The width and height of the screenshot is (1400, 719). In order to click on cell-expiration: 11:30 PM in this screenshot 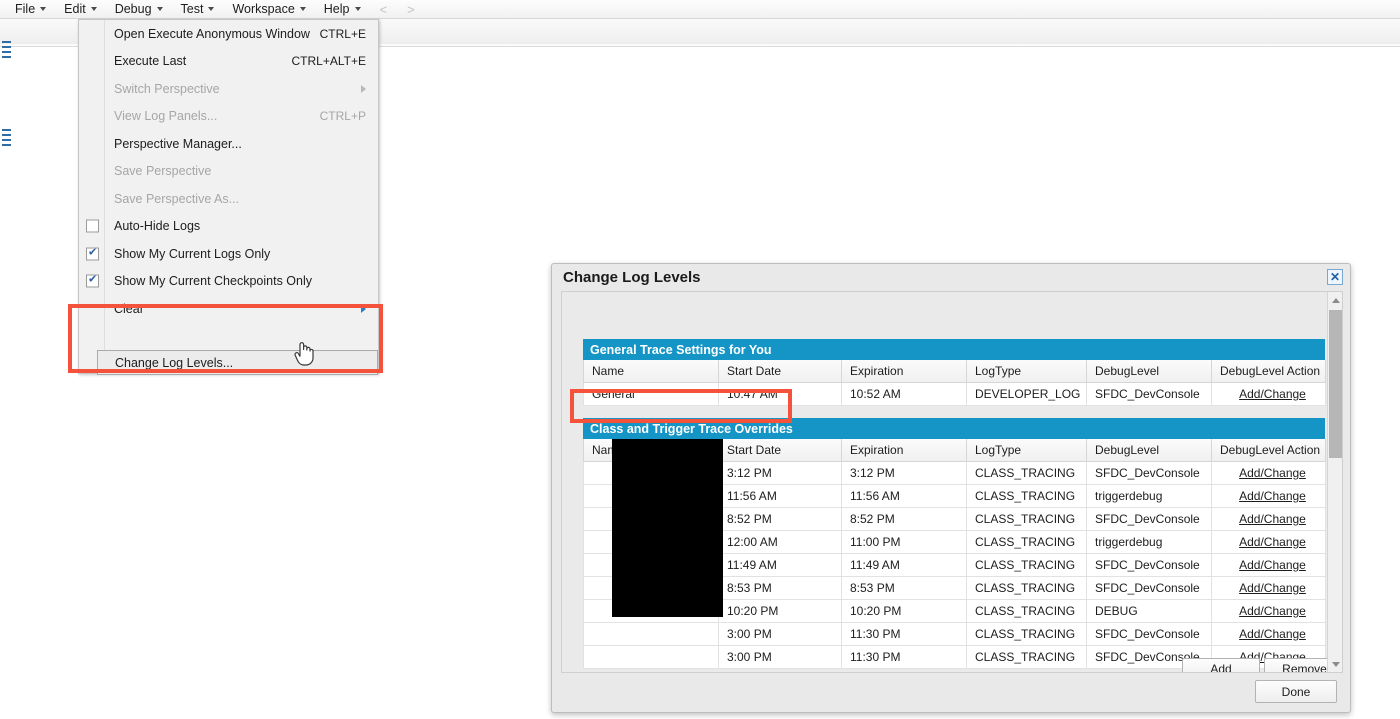, I will do `click(904, 634)`.